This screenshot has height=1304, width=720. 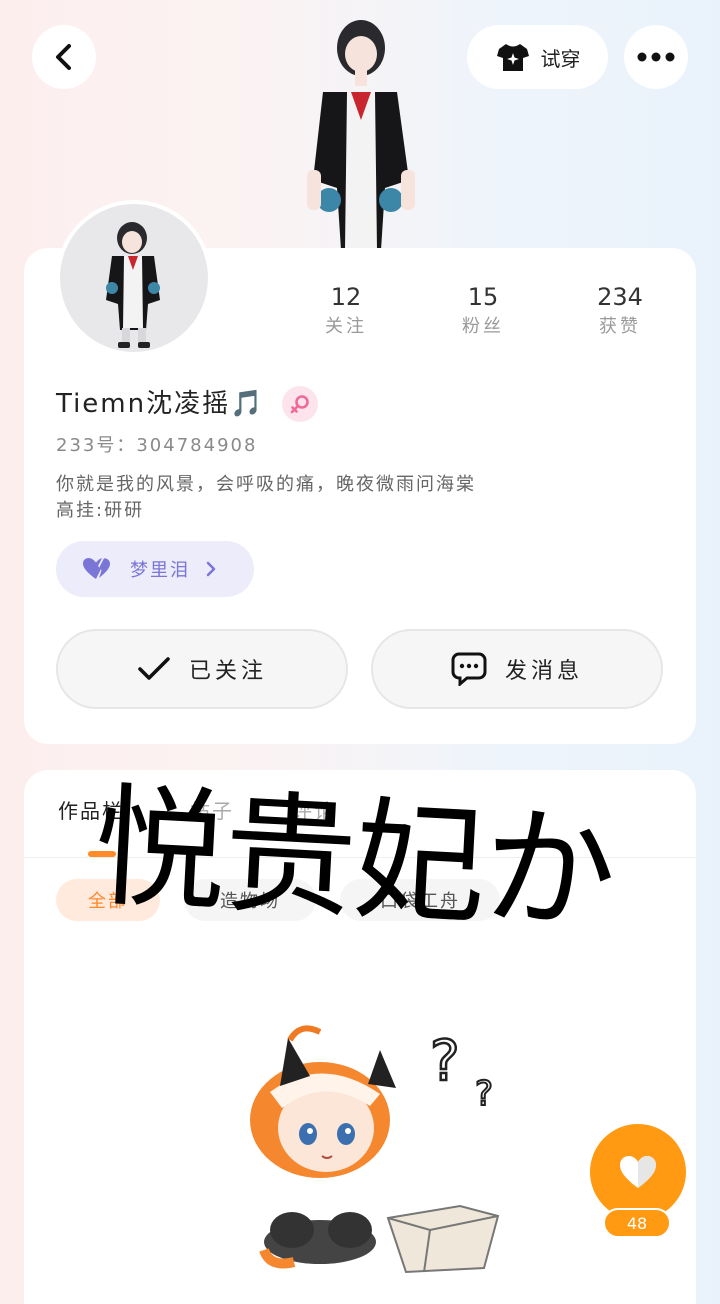 What do you see at coordinates (375, 1145) in the screenshot?
I see `empty-state-illustration: ? ?` at bounding box center [375, 1145].